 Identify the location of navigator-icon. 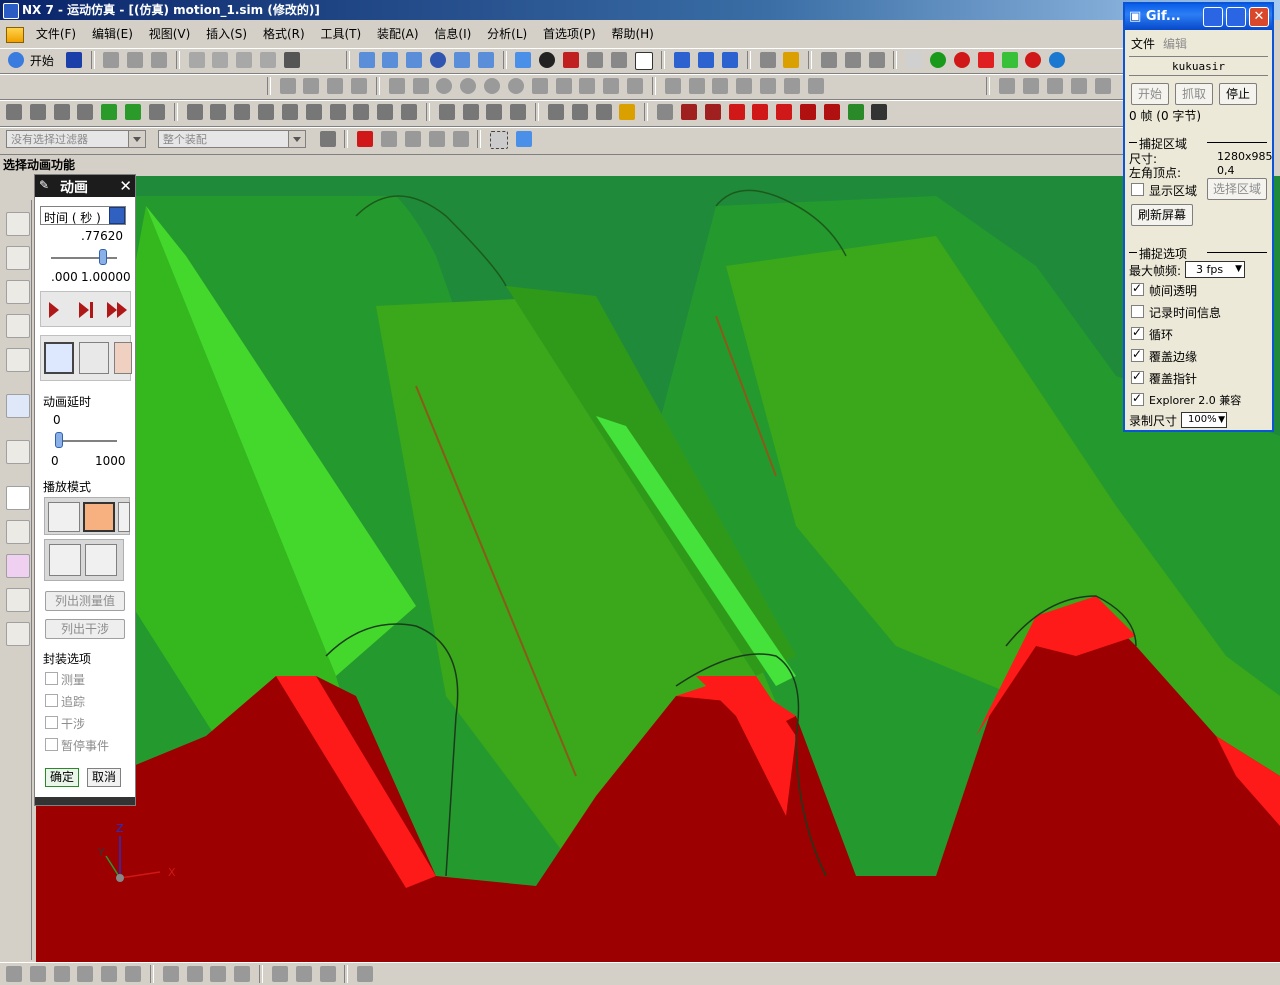
(18, 224).